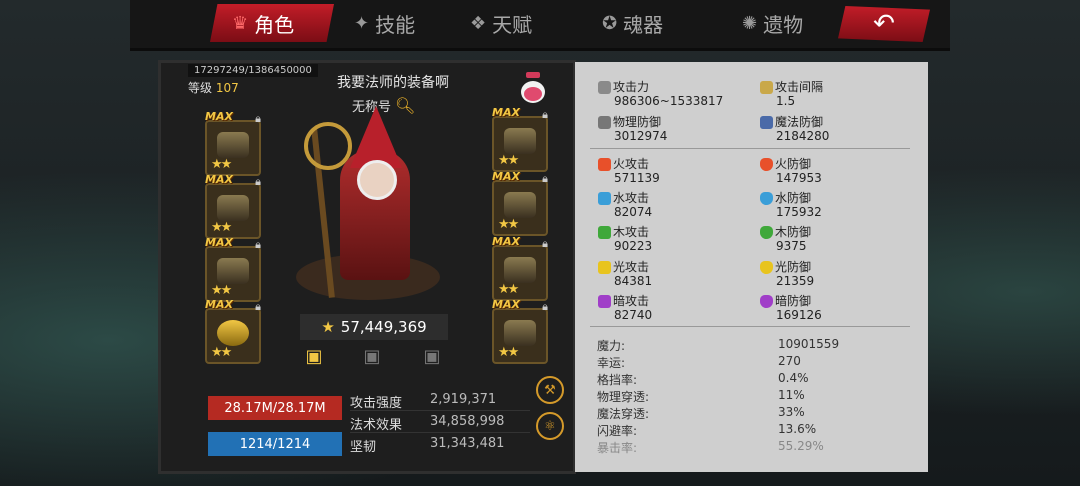 This screenshot has height=486, width=1080. What do you see at coordinates (631, 198) in the screenshot?
I see `stat-label: 水攻击` at bounding box center [631, 198].